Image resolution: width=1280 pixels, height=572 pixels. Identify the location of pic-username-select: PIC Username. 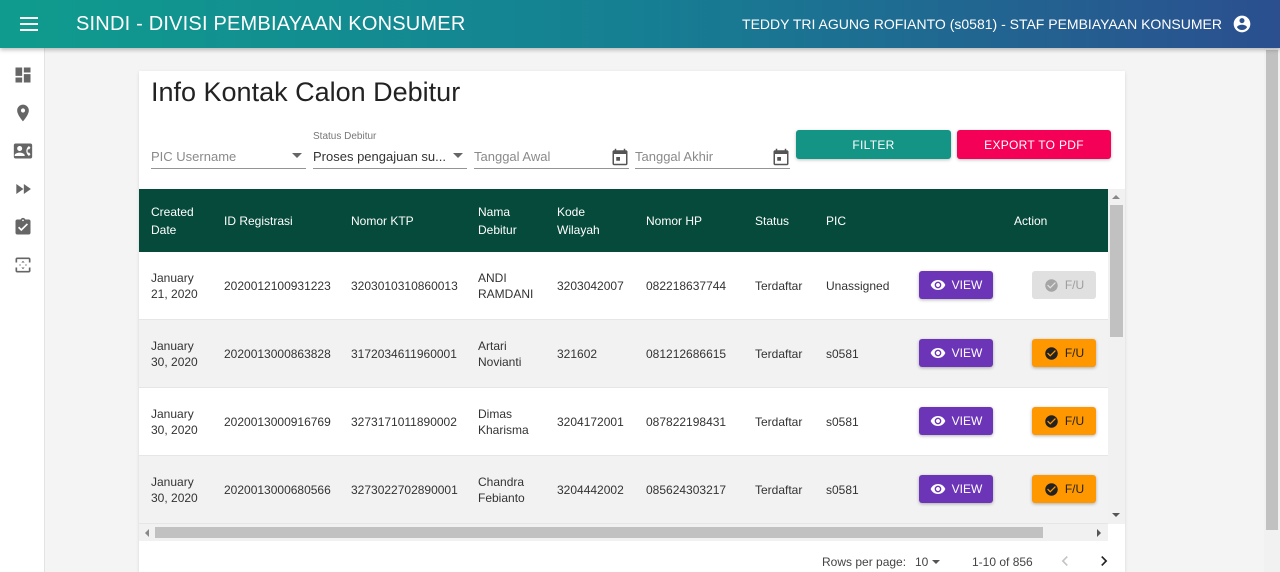
(228, 150).